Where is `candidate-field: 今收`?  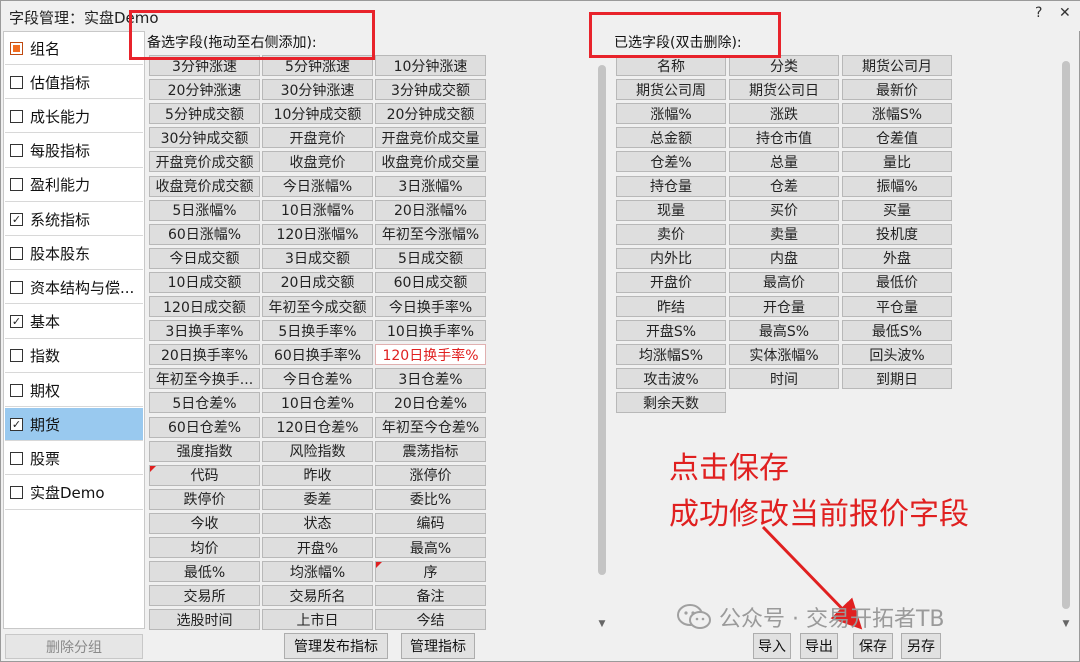
candidate-field: 今收 is located at coordinates (204, 523).